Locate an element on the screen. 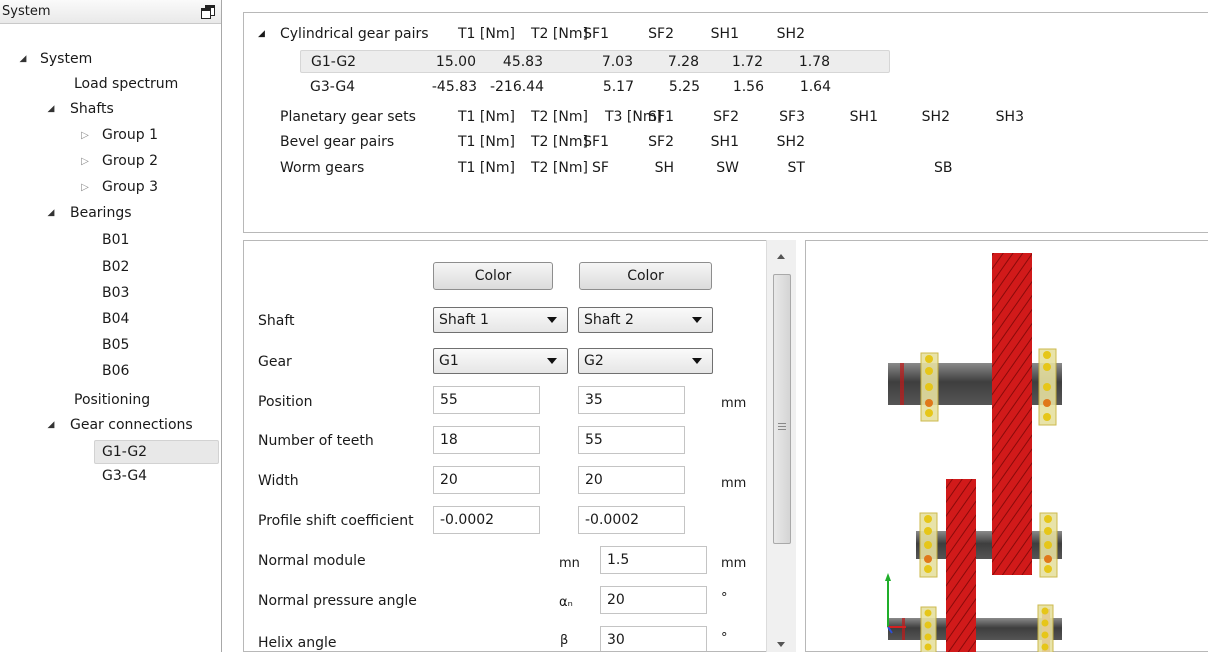 This screenshot has height=652, width=1208. column-header: SB is located at coordinates (943, 168).